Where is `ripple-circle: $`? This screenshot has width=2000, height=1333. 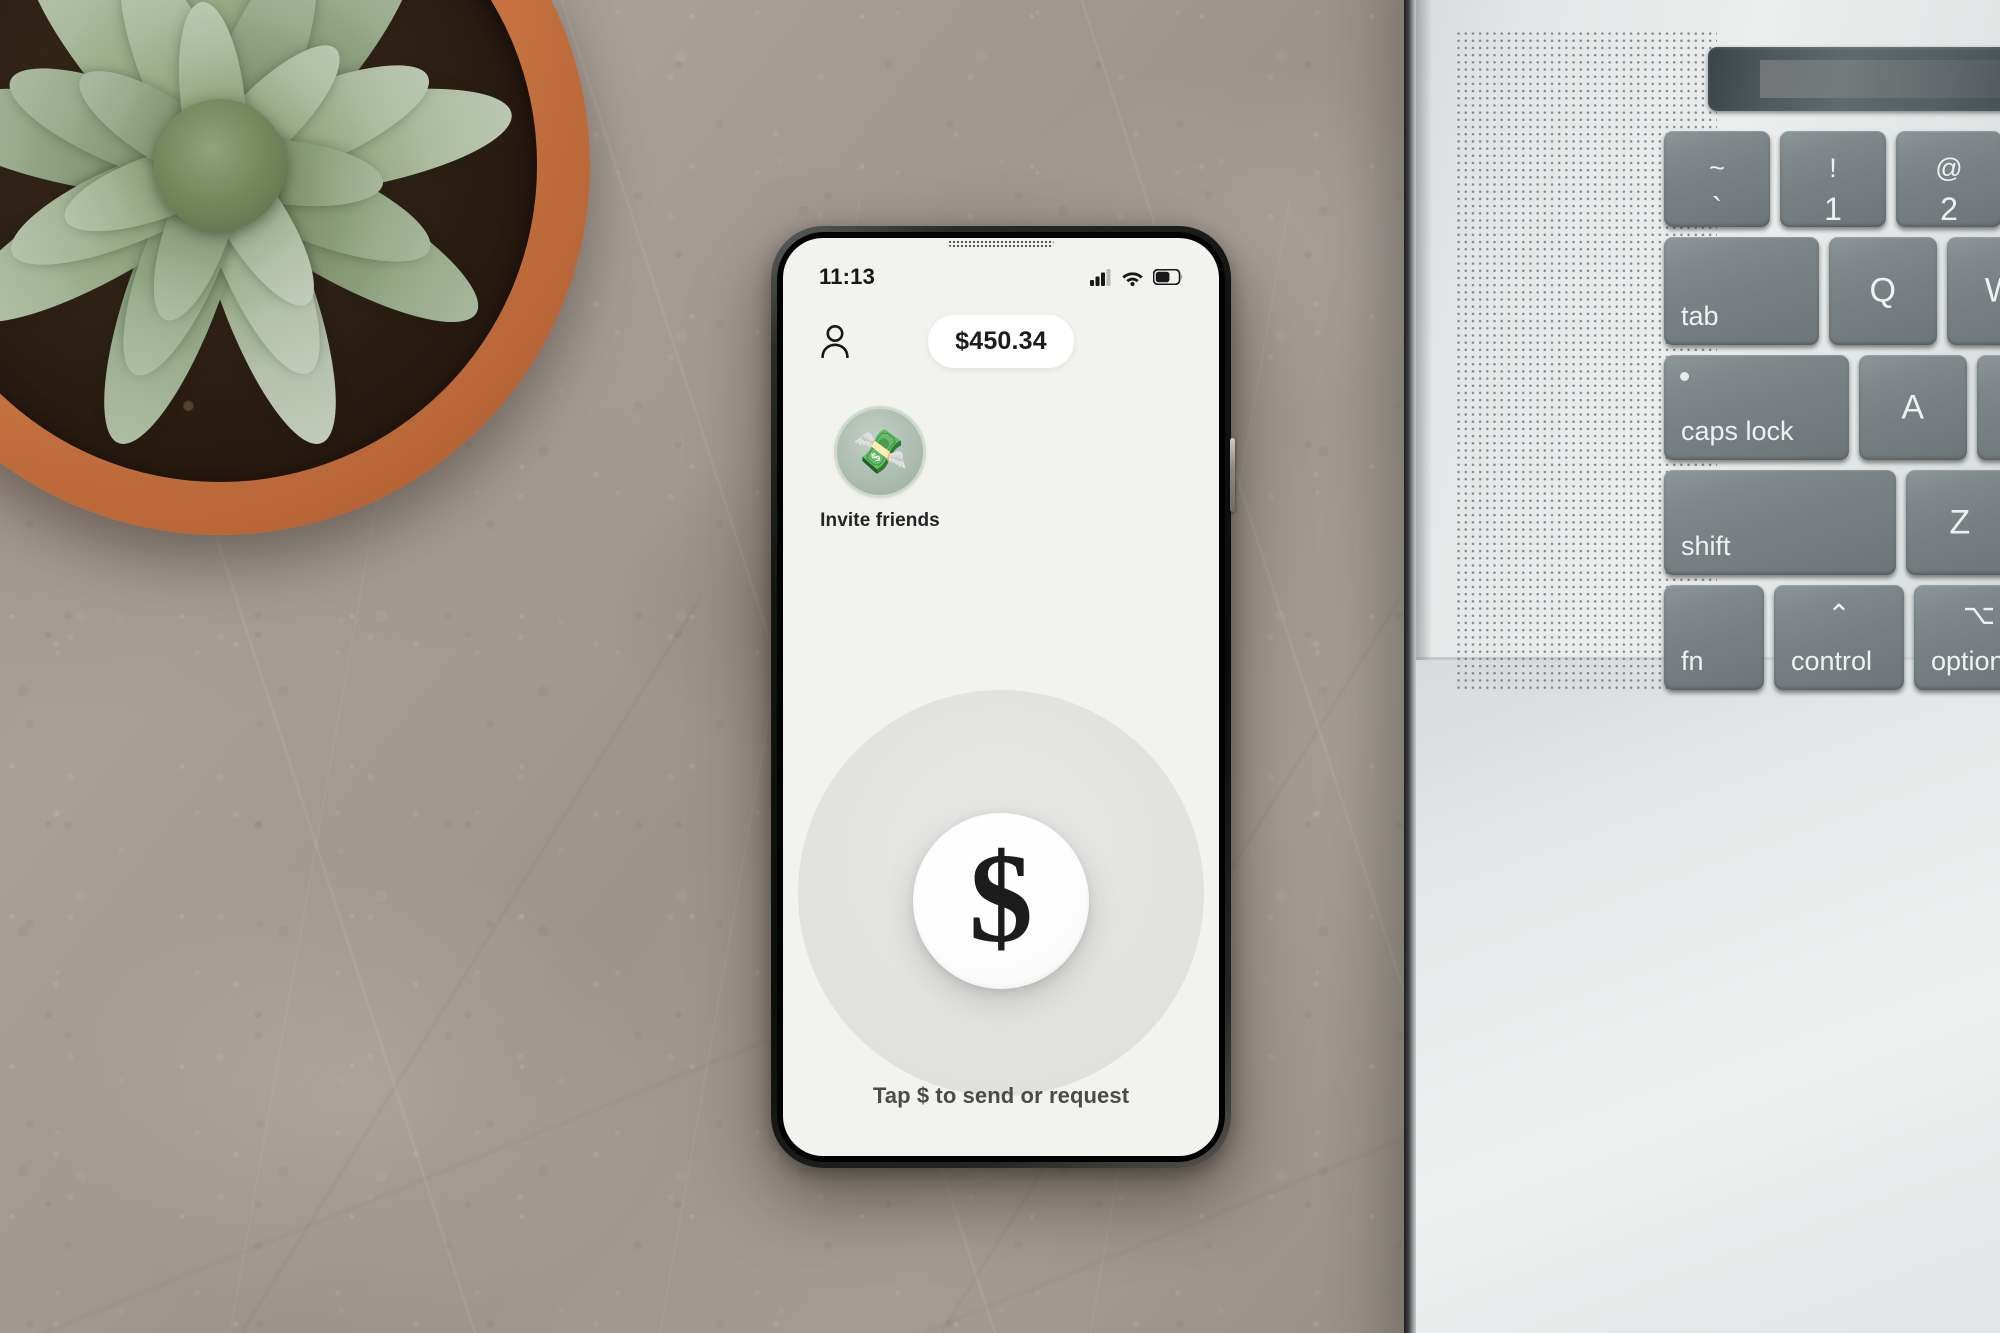 ripple-circle: $ is located at coordinates (1001, 893).